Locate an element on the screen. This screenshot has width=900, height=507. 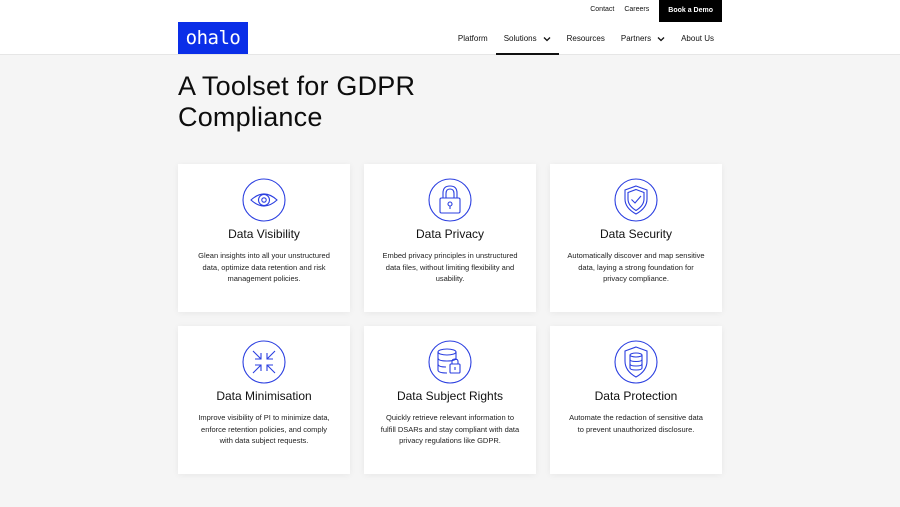
nav-platform: Platform is located at coordinates (473, 38).